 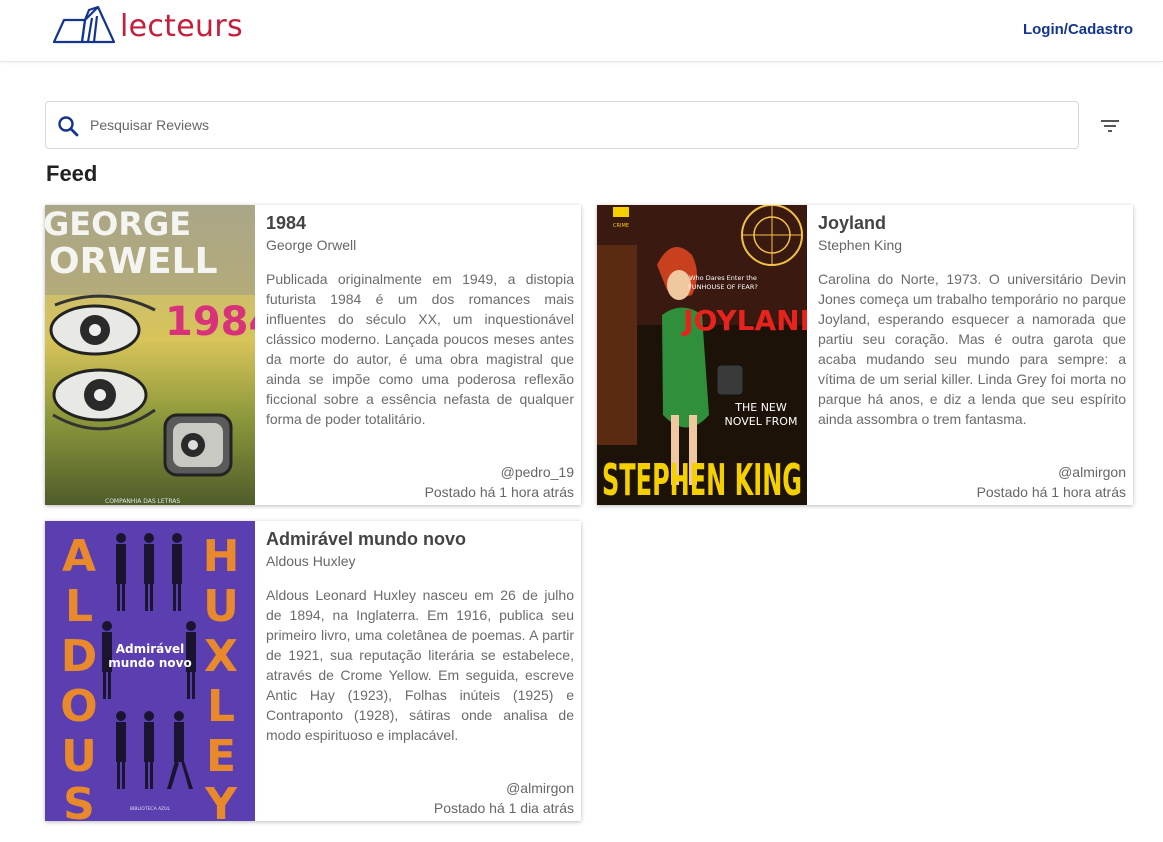 What do you see at coordinates (79, 556) in the screenshot?
I see `svg-text: A` at bounding box center [79, 556].